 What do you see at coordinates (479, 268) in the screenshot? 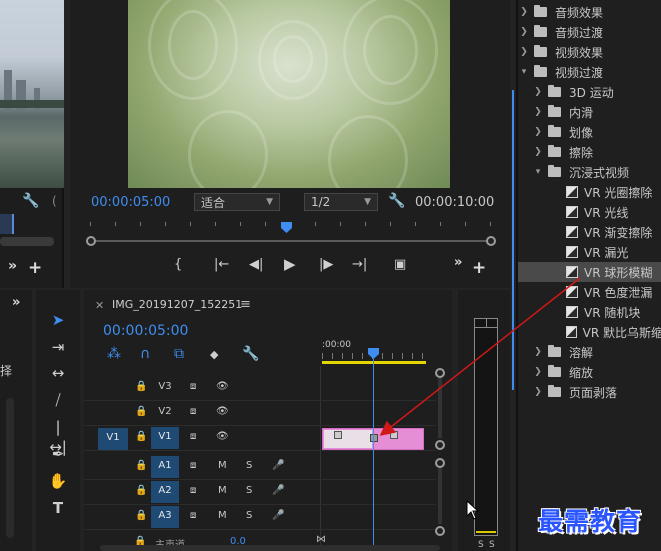
I see `program-add-button-icon: +` at bounding box center [479, 268].